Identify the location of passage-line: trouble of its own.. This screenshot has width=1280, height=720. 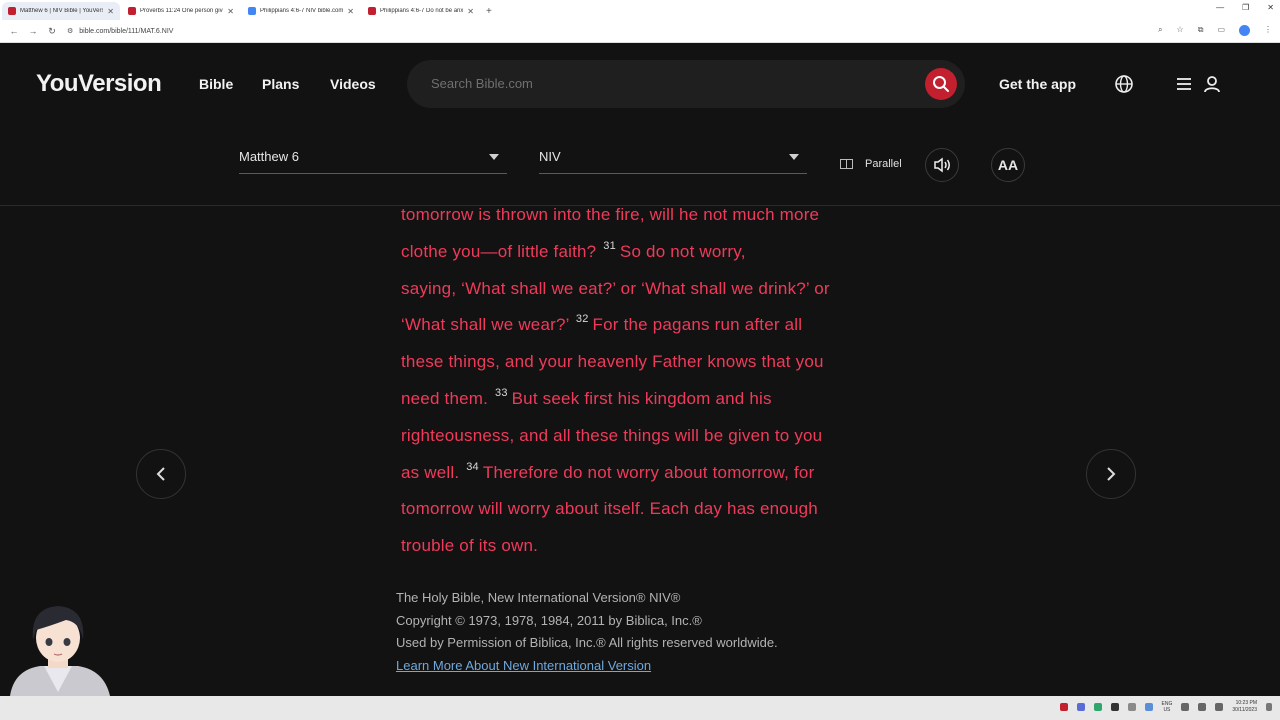
(638, 546).